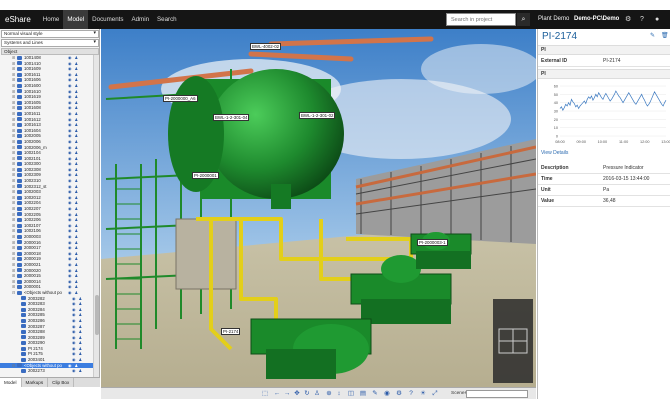 The height and width of the screenshot is (409, 670). Describe the element at coordinates (556, 95) in the screenshot. I see `y-tick-label: 50` at that location.